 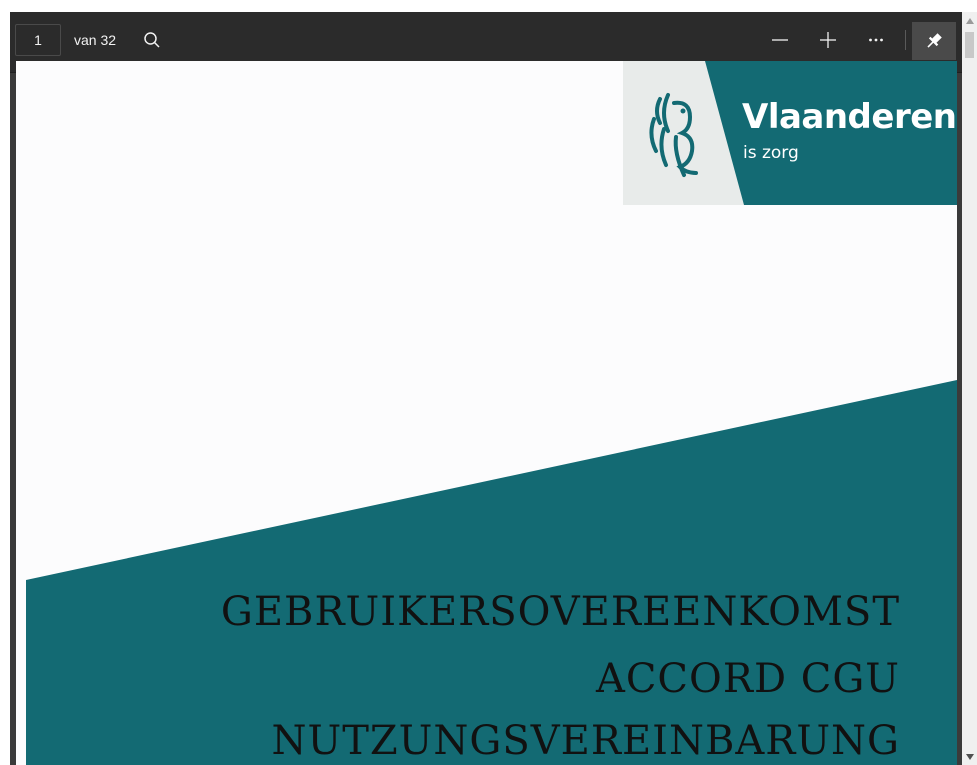 What do you see at coordinates (560, 612) in the screenshot?
I see `document-title-line: GEBRUIKERSOVEREENKOMST` at bounding box center [560, 612].